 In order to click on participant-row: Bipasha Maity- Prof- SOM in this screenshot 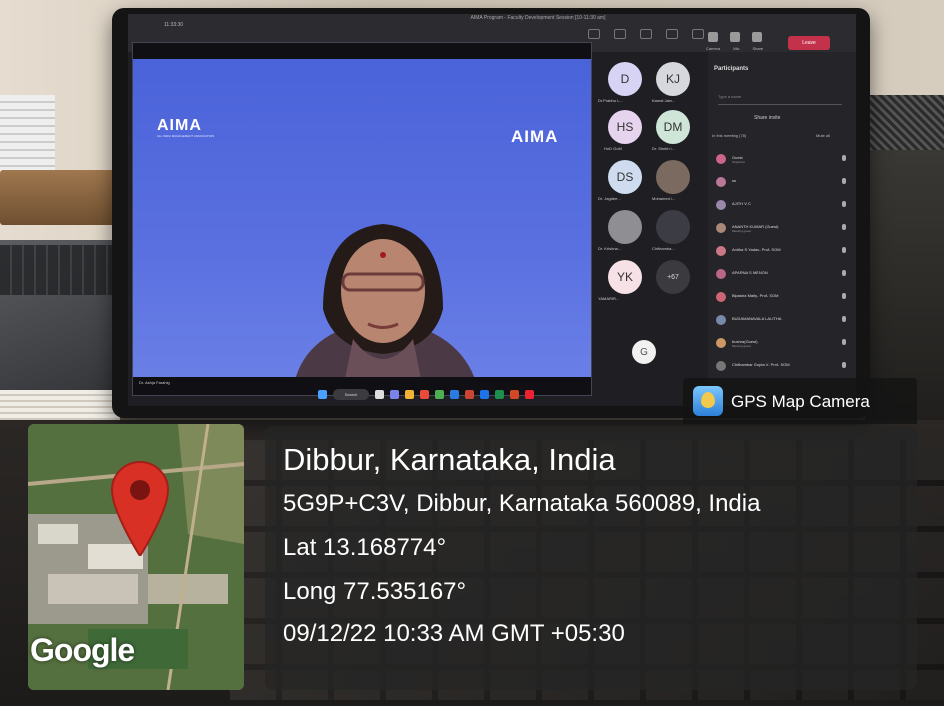, I will do `click(782, 299)`.